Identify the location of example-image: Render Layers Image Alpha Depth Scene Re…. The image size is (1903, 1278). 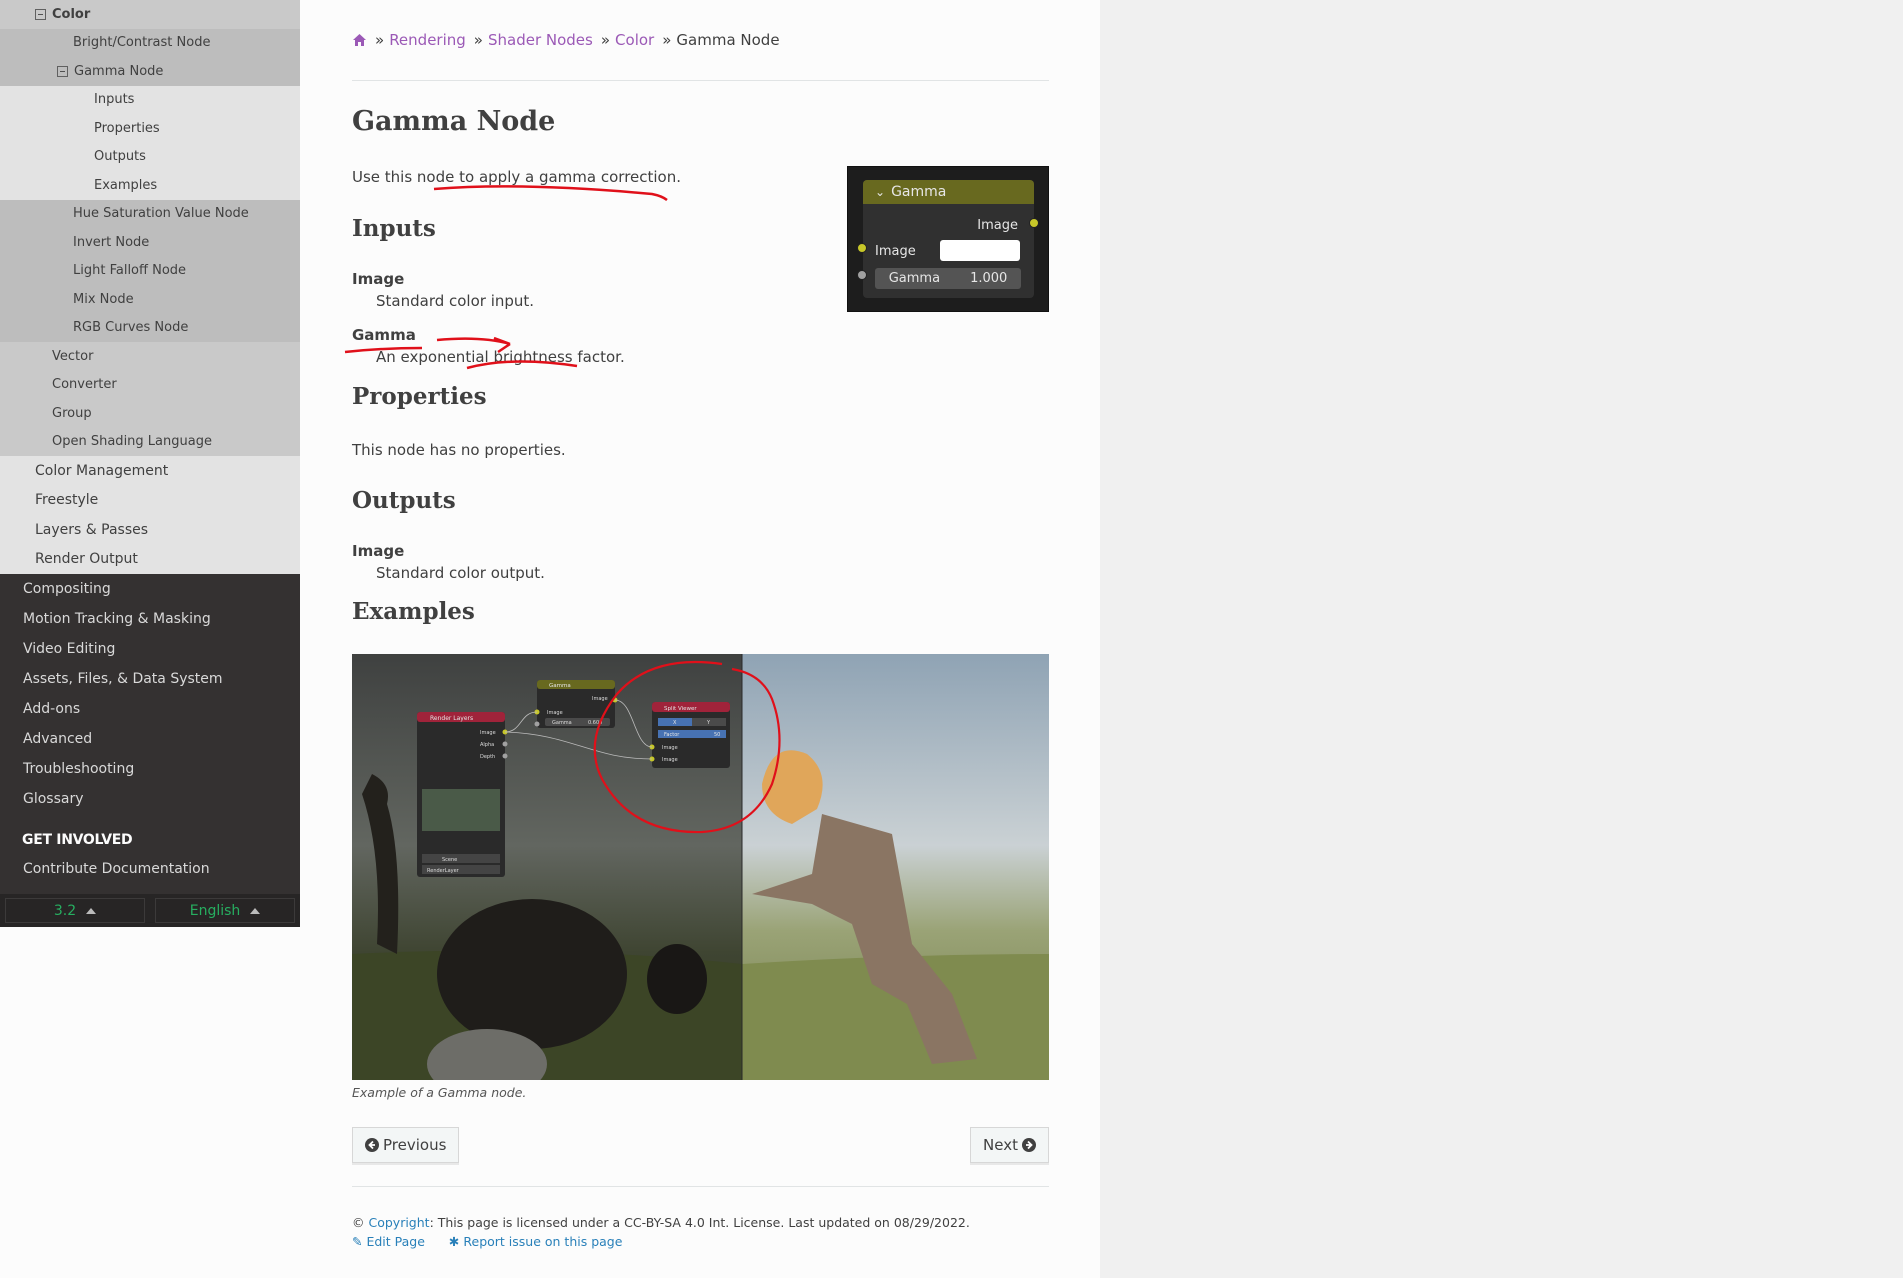
(700, 867).